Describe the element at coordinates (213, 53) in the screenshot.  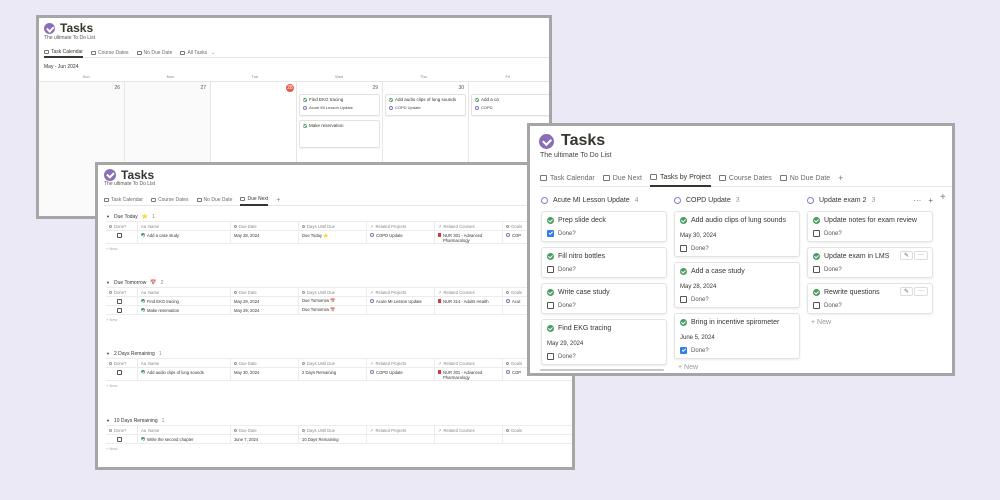
I see `chevron-down-icon: ⌄` at that location.